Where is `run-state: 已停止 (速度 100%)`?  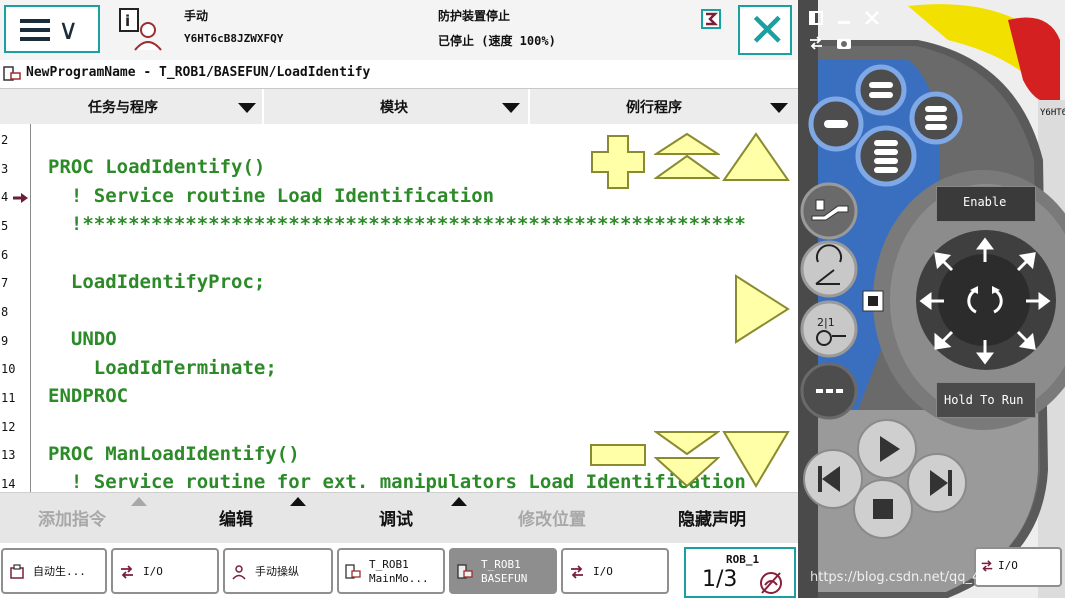 run-state: 已停止 (速度 100%) is located at coordinates (497, 41).